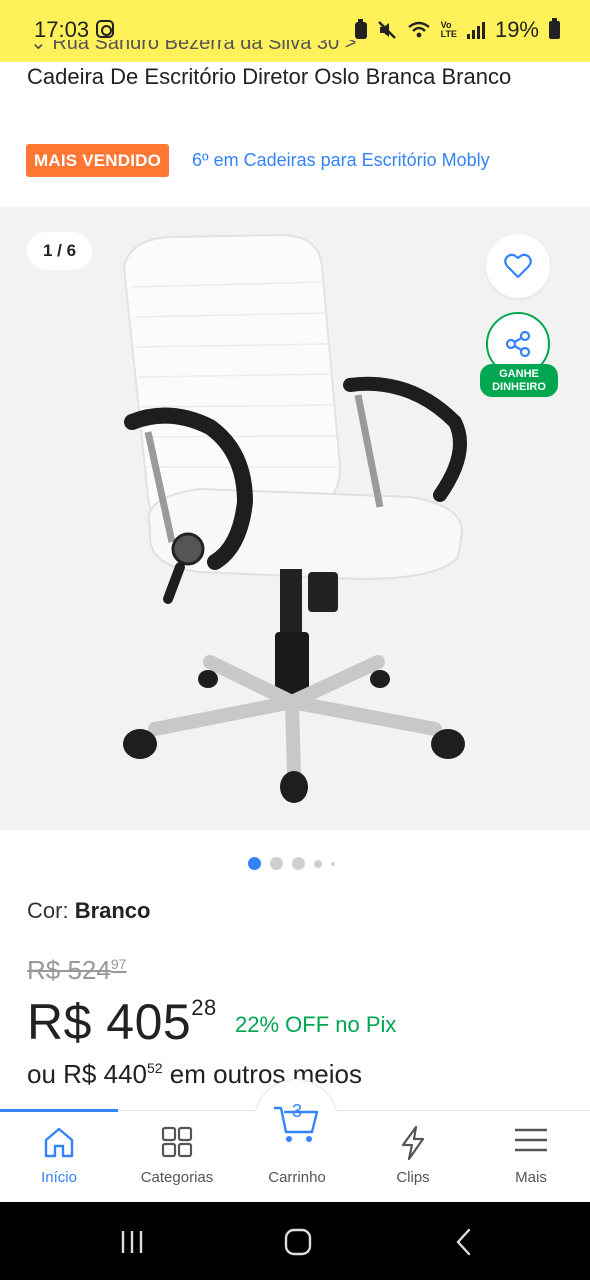 This screenshot has width=590, height=1280. I want to click on home-button-icon, so click(298, 1242).